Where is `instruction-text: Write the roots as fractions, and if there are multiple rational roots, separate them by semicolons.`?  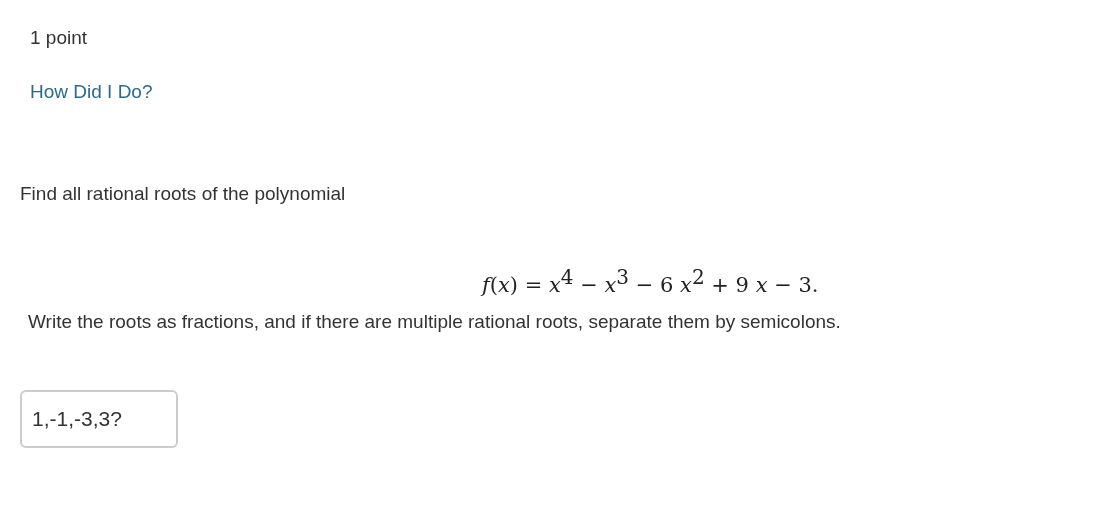
instruction-text: Write the roots as fractions, and if there are multiple rational roots, separate them by semicolons. is located at coordinates (434, 322).